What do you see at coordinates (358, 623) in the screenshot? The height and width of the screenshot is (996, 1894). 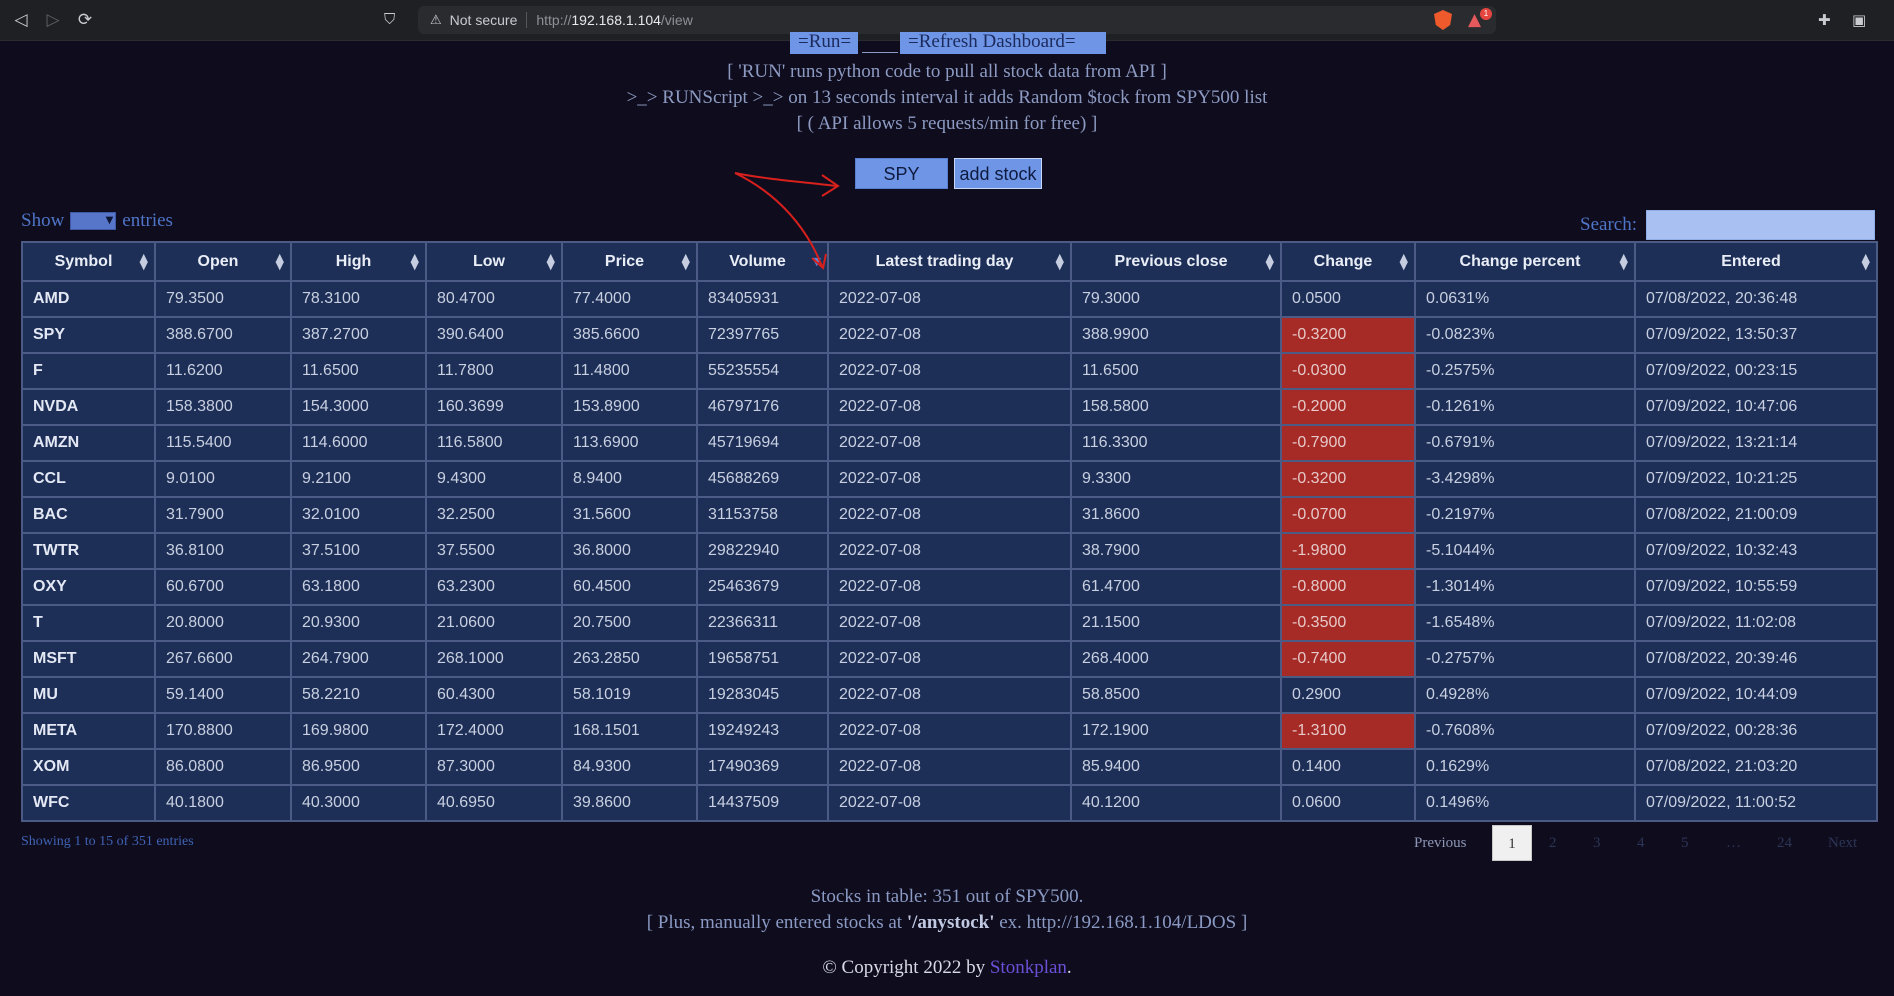 I see `cell-high: 20.9300` at bounding box center [358, 623].